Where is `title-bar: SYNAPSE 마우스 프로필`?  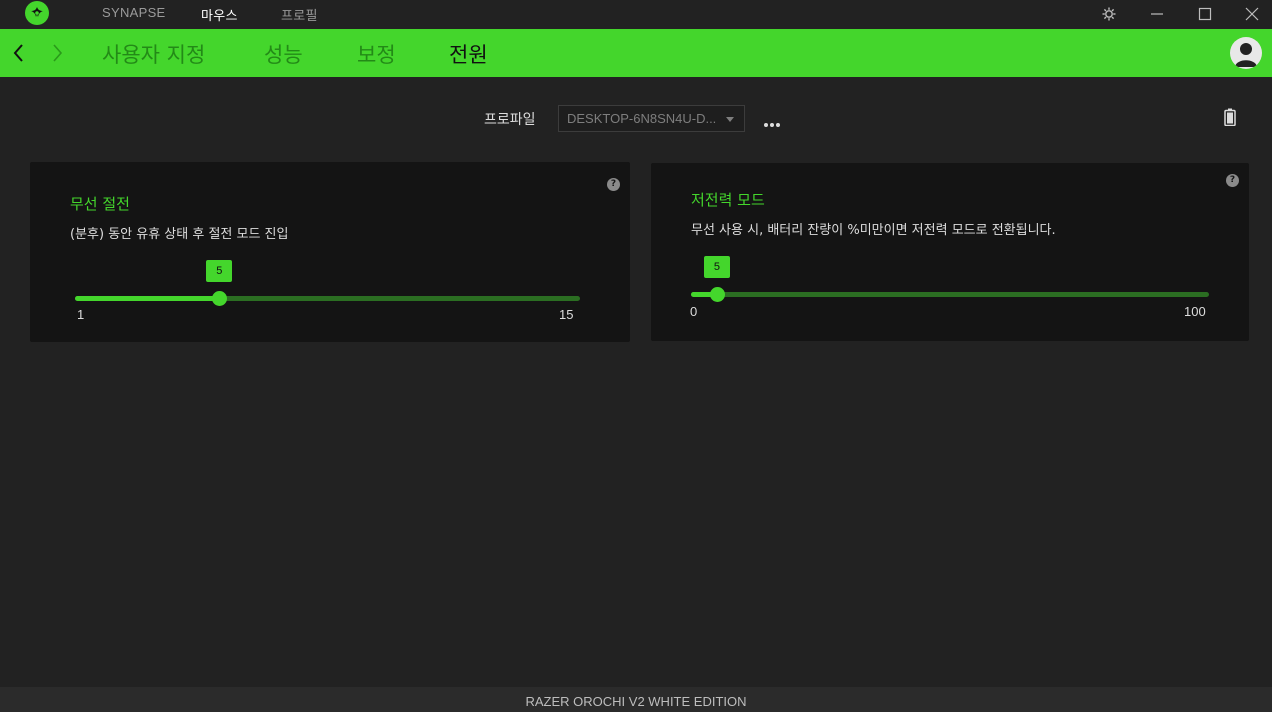 title-bar: SYNAPSE 마우스 프로필 is located at coordinates (636, 14).